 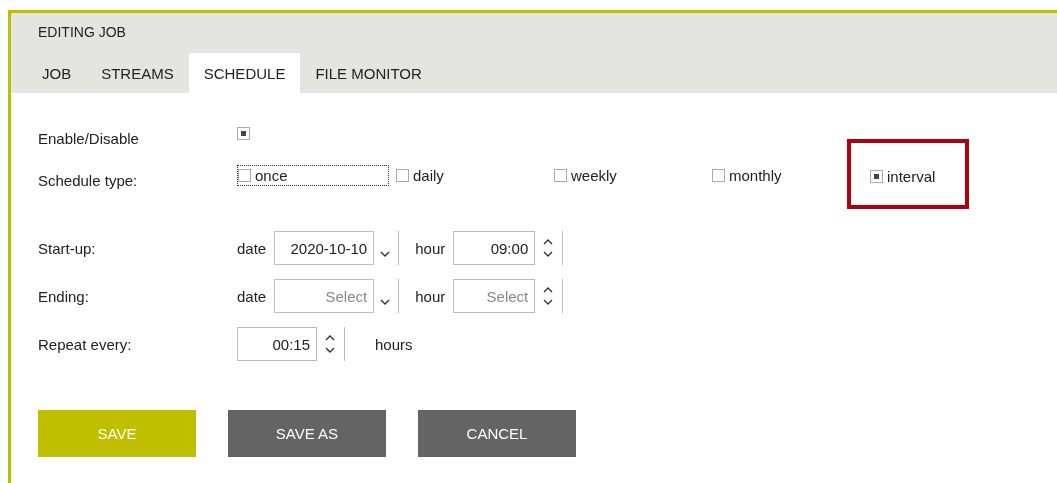 What do you see at coordinates (471, 175) in the screenshot?
I see `checkbox-option: daily` at bounding box center [471, 175].